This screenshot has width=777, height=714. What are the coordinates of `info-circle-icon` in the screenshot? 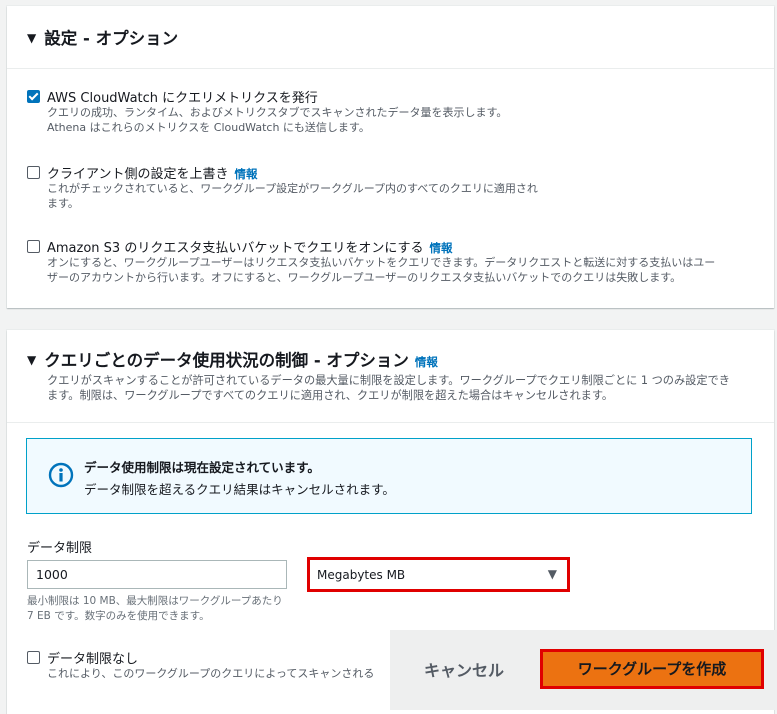 It's located at (61, 475).